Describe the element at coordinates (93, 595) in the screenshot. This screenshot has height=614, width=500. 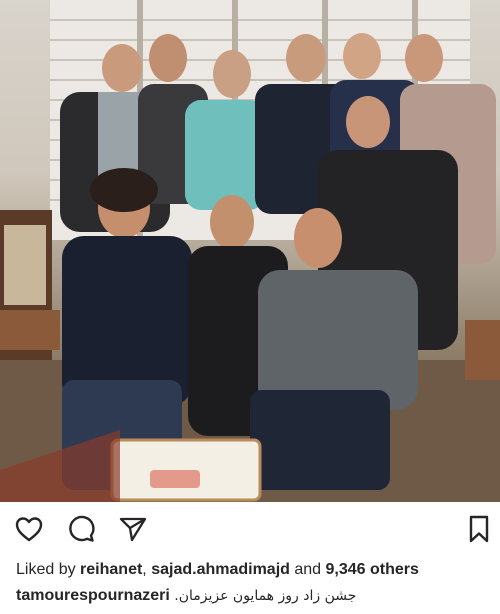
I see `author-username-link: tamourespournazeri` at that location.